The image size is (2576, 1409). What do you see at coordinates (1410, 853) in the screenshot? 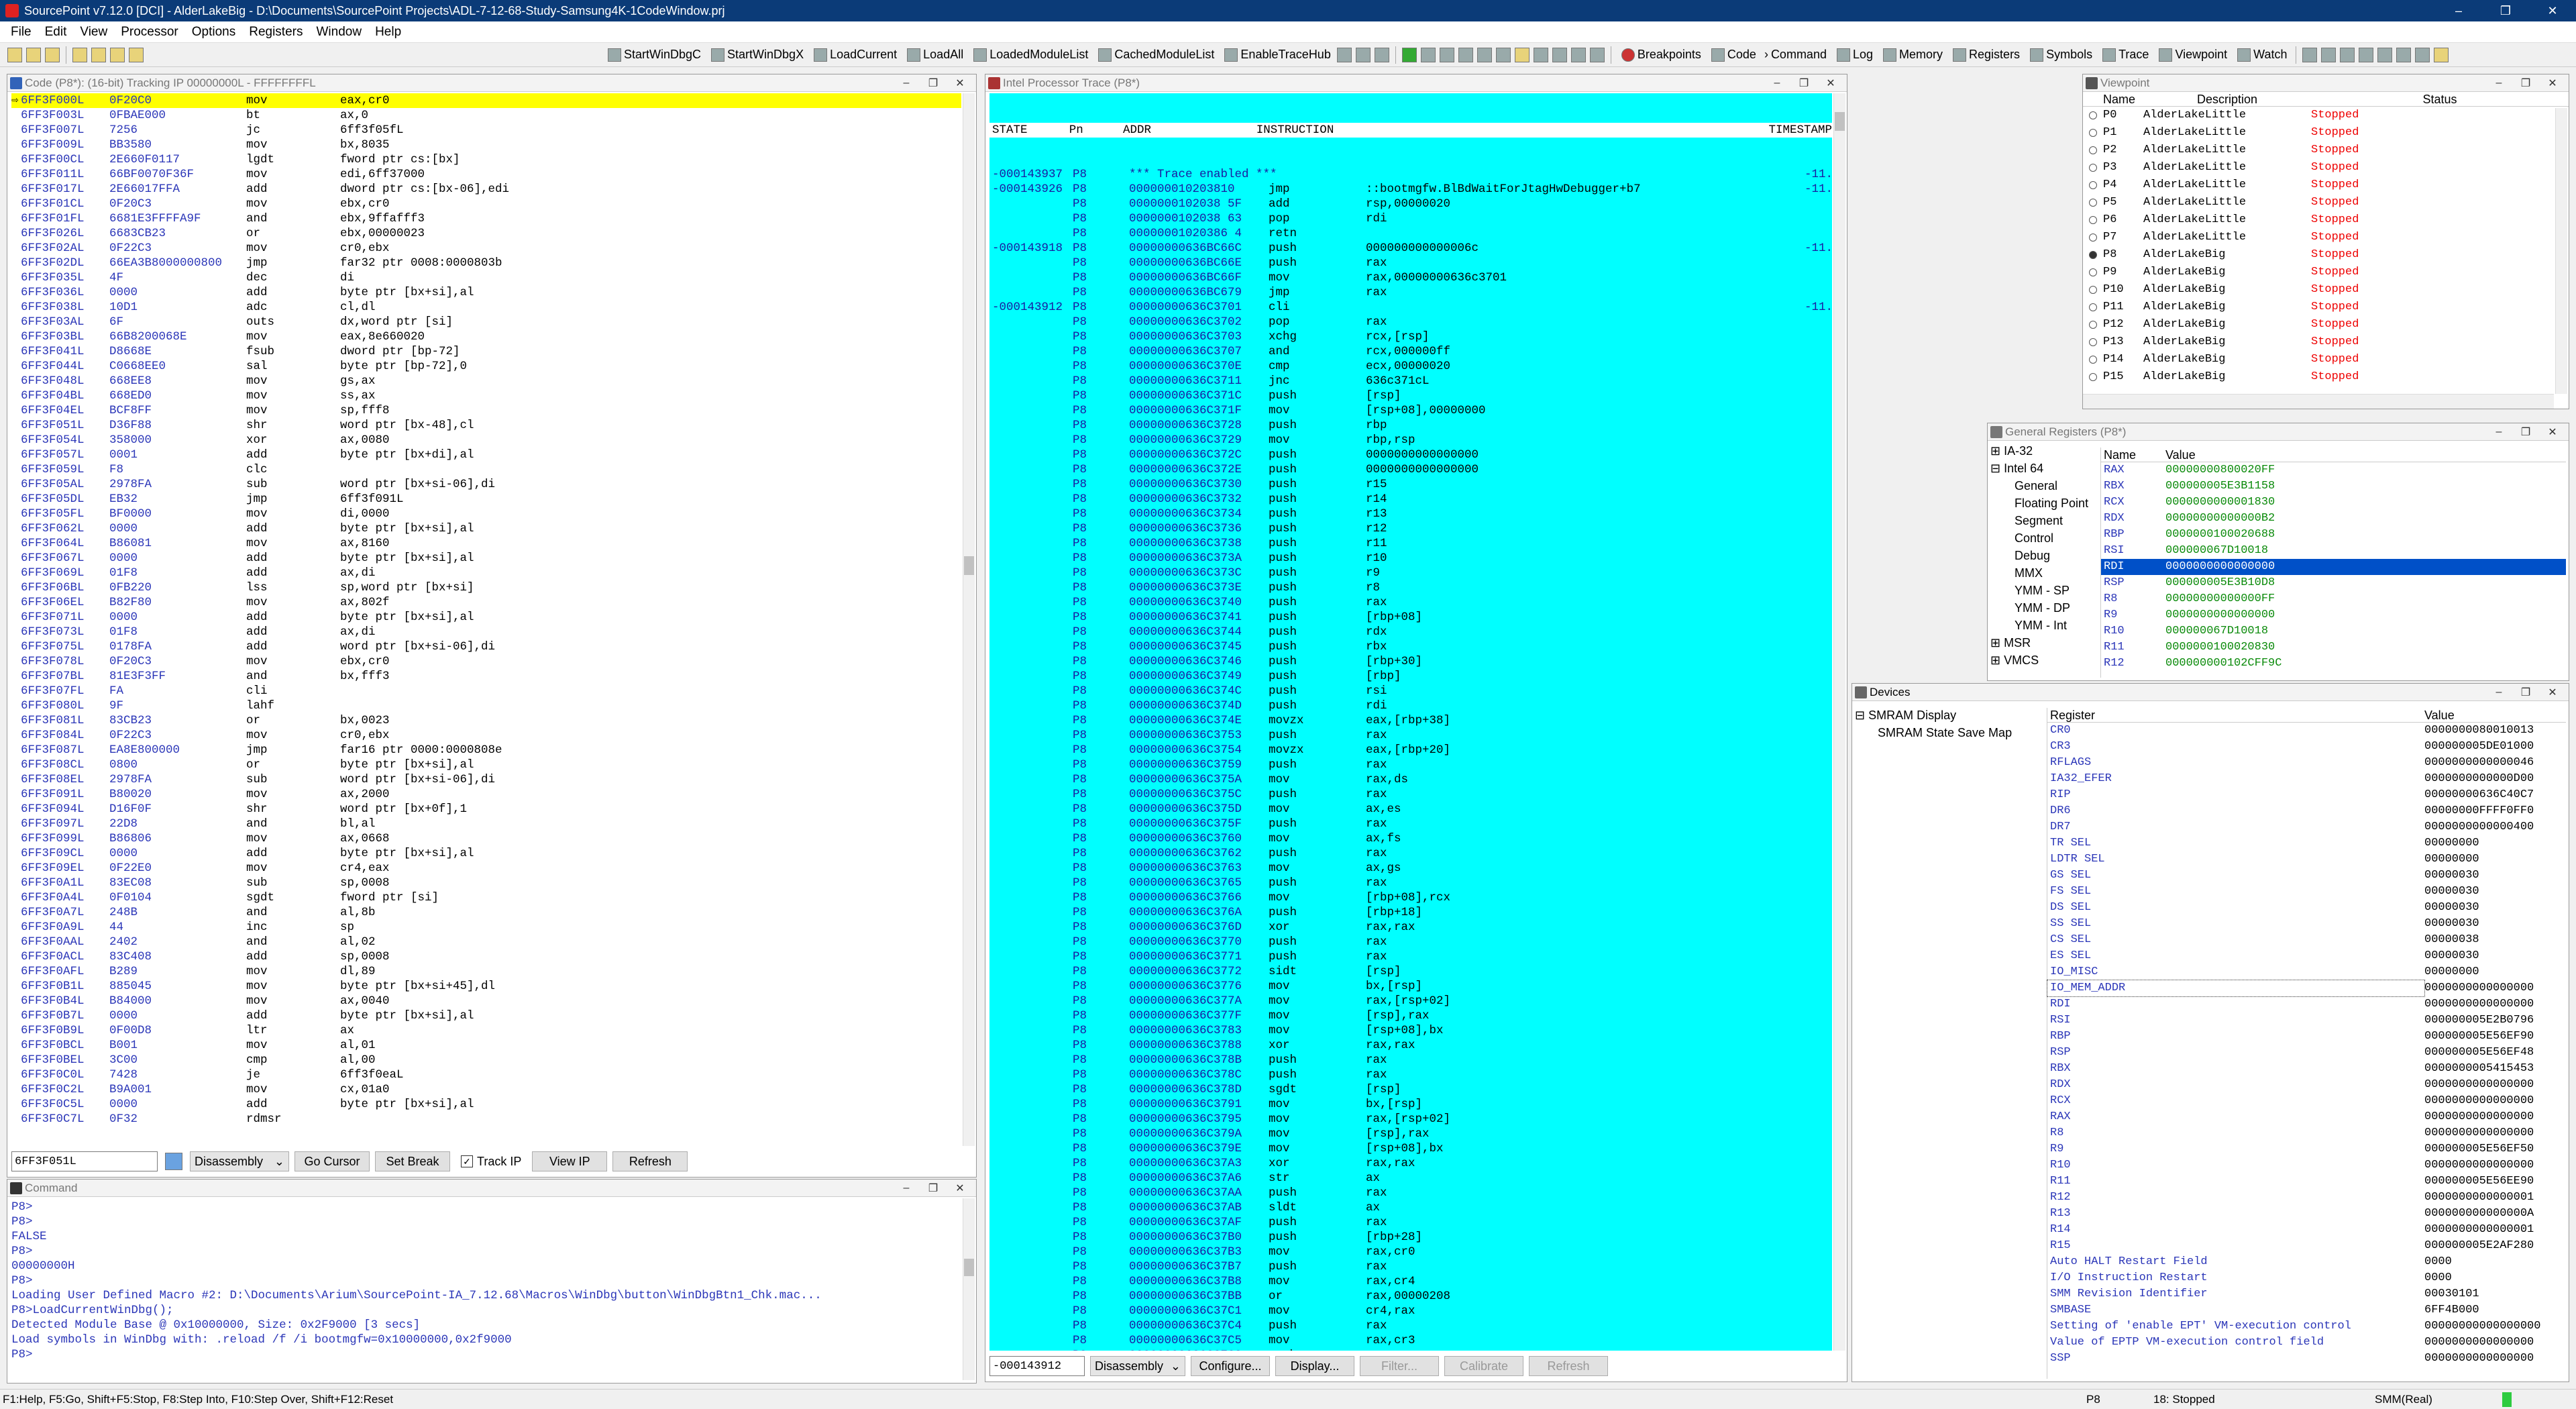
I see `trace-row: P8 00000000636C3762 push rax` at bounding box center [1410, 853].